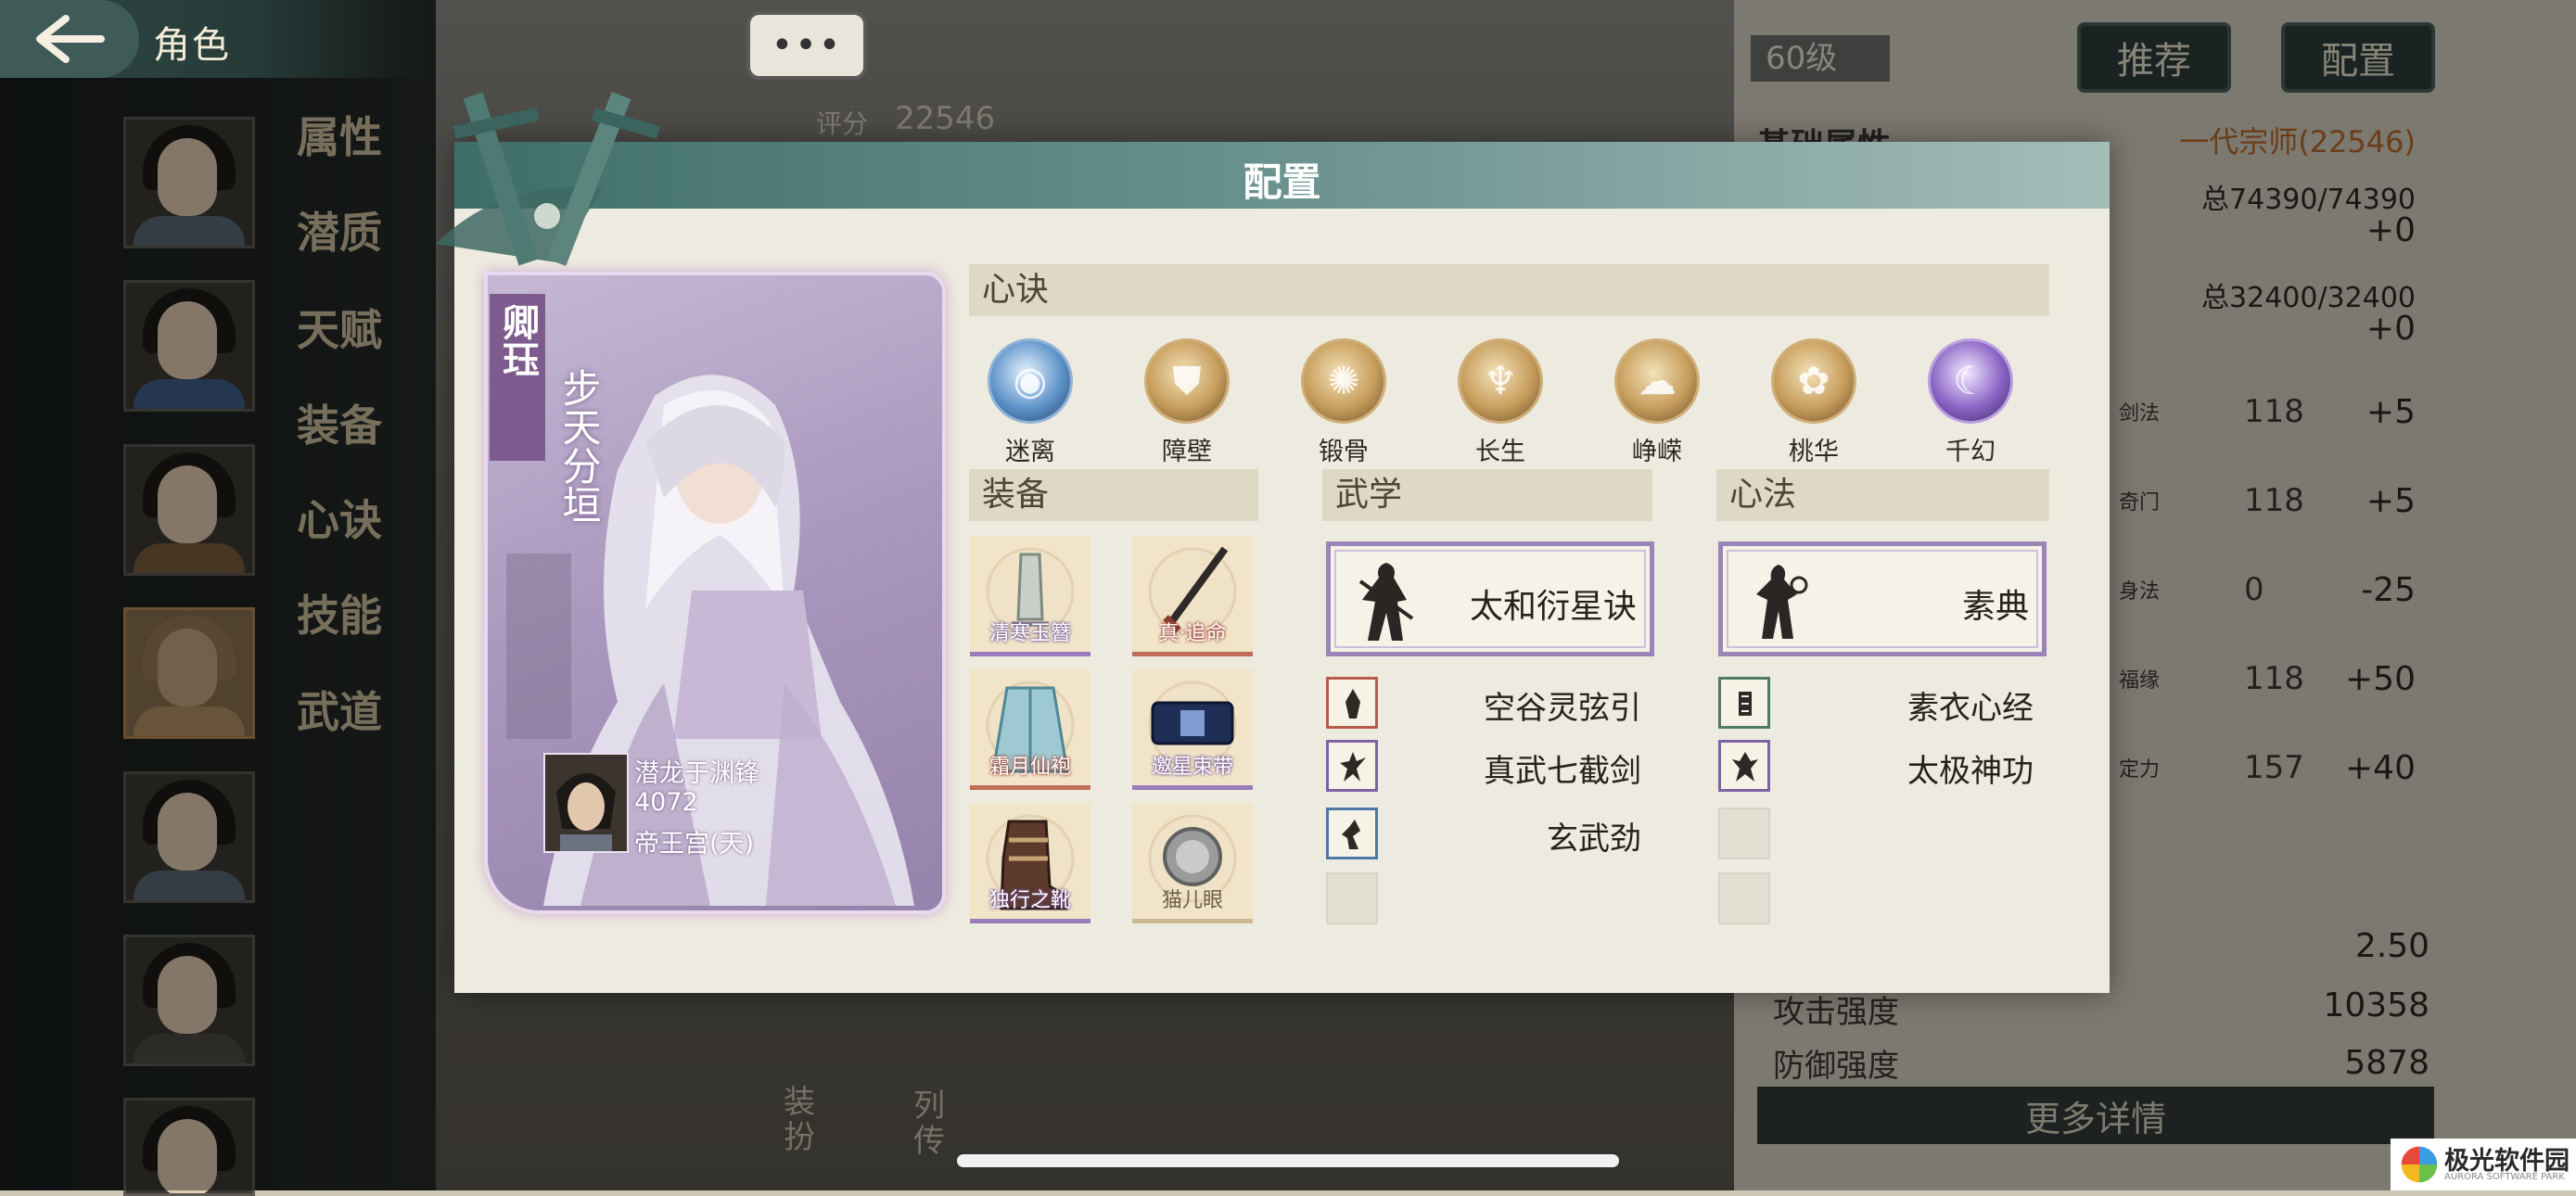  What do you see at coordinates (1192, 596) in the screenshot?
I see `equipment-slot: 真·追命` at bounding box center [1192, 596].